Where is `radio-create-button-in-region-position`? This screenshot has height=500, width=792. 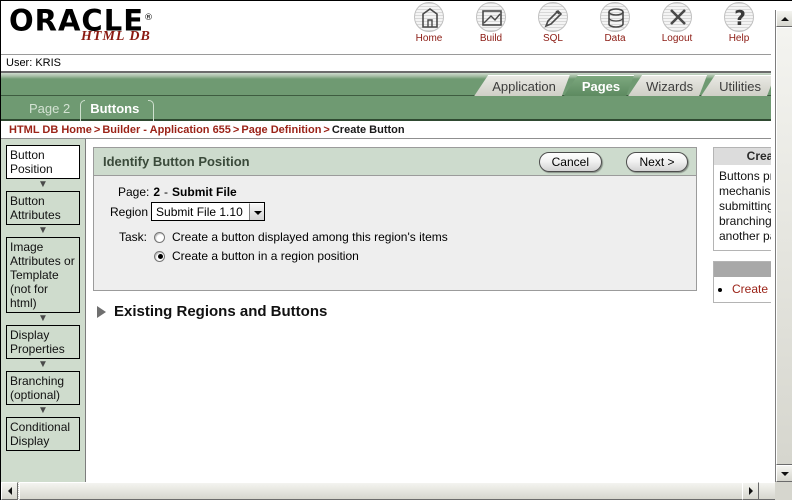 radio-create-button-in-region-position is located at coordinates (159, 256).